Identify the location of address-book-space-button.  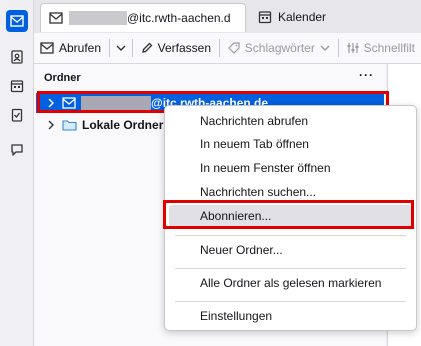
(17, 57).